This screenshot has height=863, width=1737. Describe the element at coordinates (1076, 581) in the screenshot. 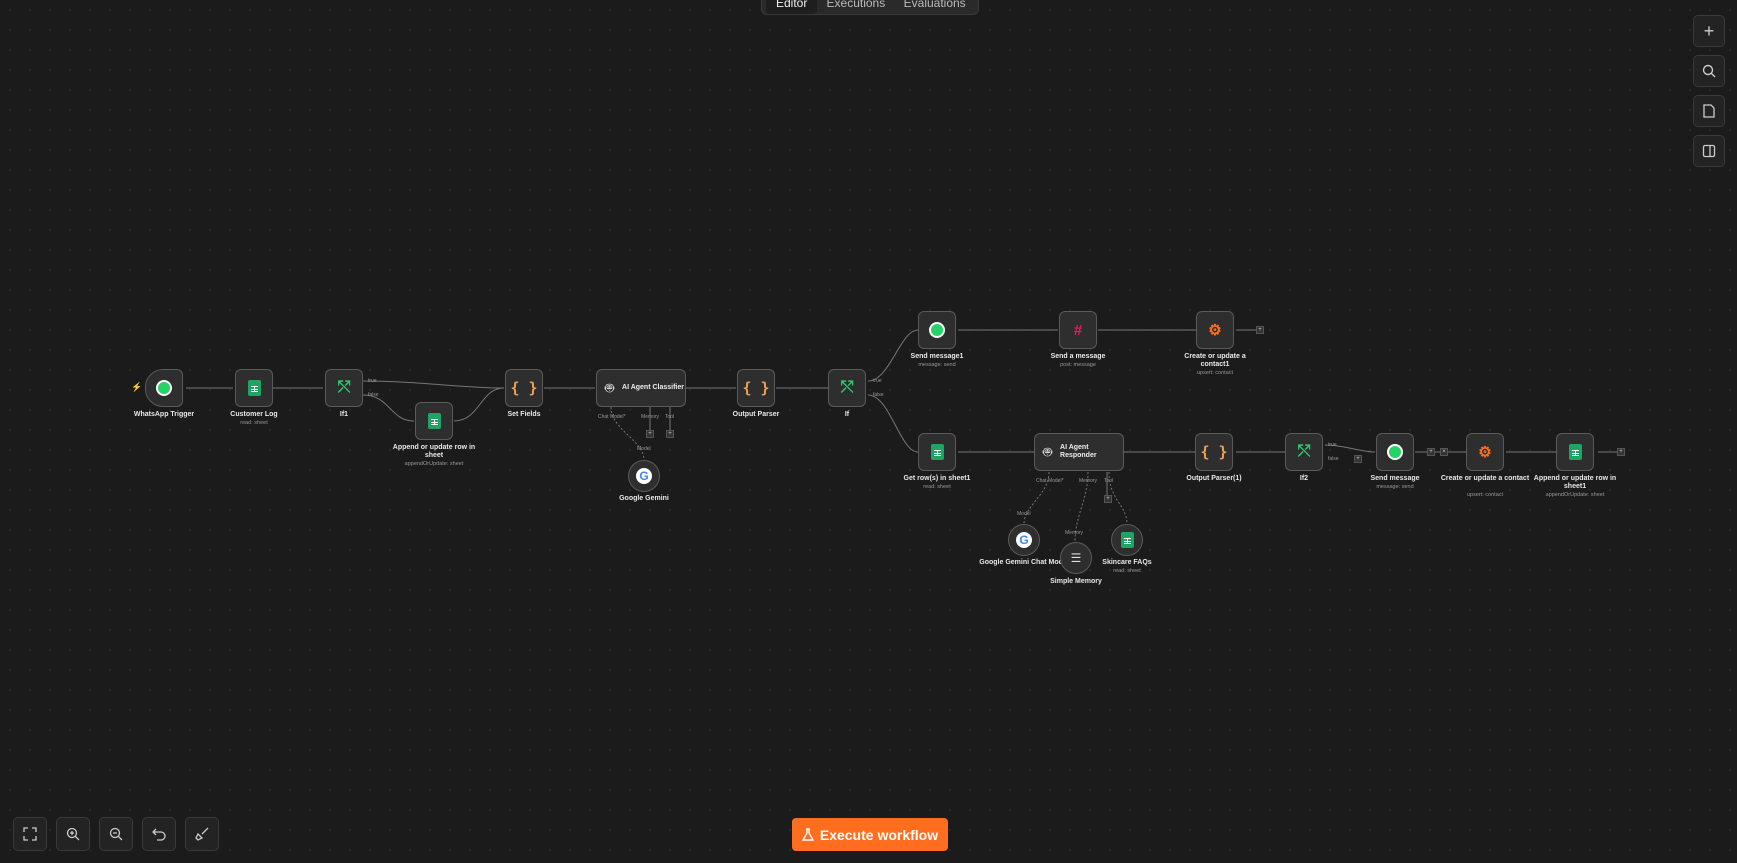

I see `node-label: Simple Memory` at that location.